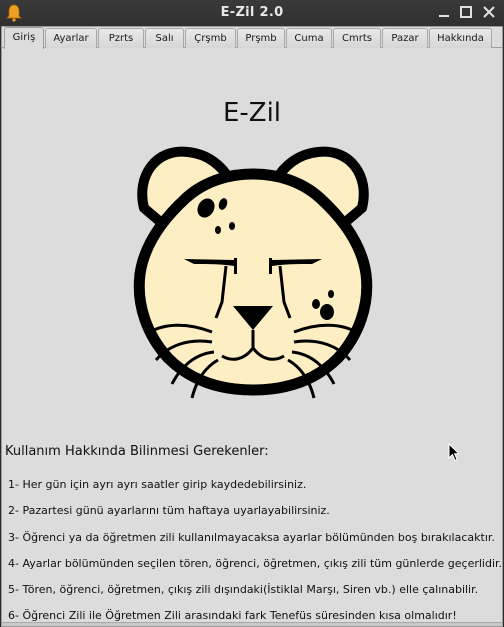 The image size is (504, 627). I want to click on tab-prsmb: Prşmb, so click(261, 38).